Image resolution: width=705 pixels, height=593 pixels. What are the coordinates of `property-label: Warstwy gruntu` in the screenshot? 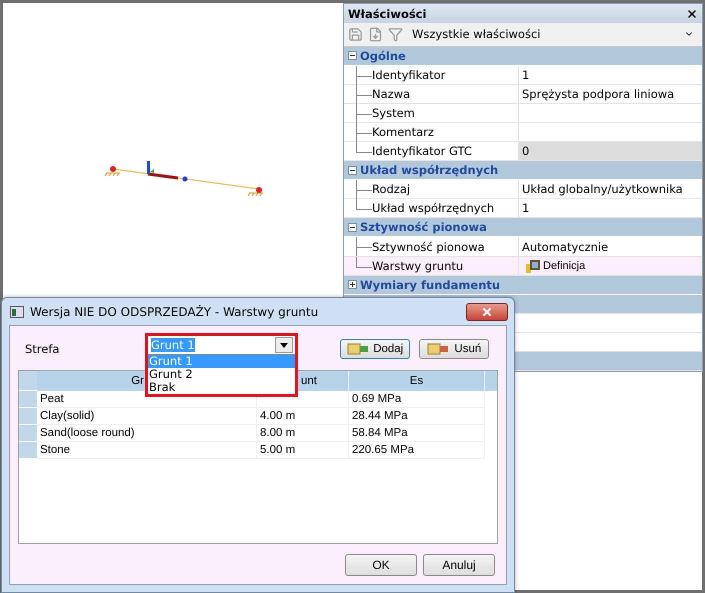 It's located at (445, 265).